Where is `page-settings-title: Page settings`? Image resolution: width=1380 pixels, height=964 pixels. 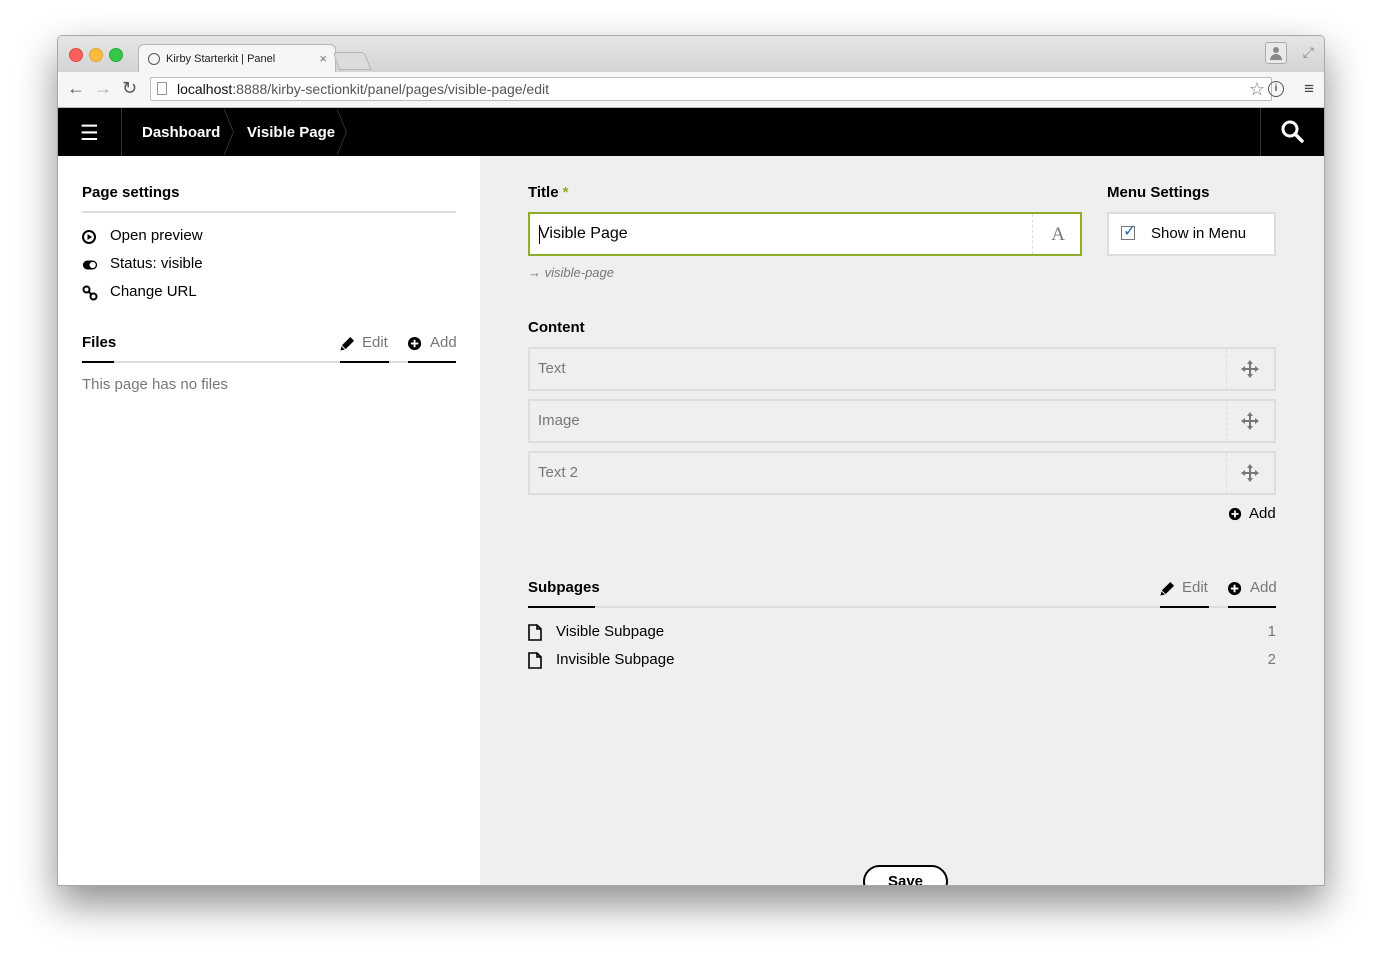 page-settings-title: Page settings is located at coordinates (131, 192).